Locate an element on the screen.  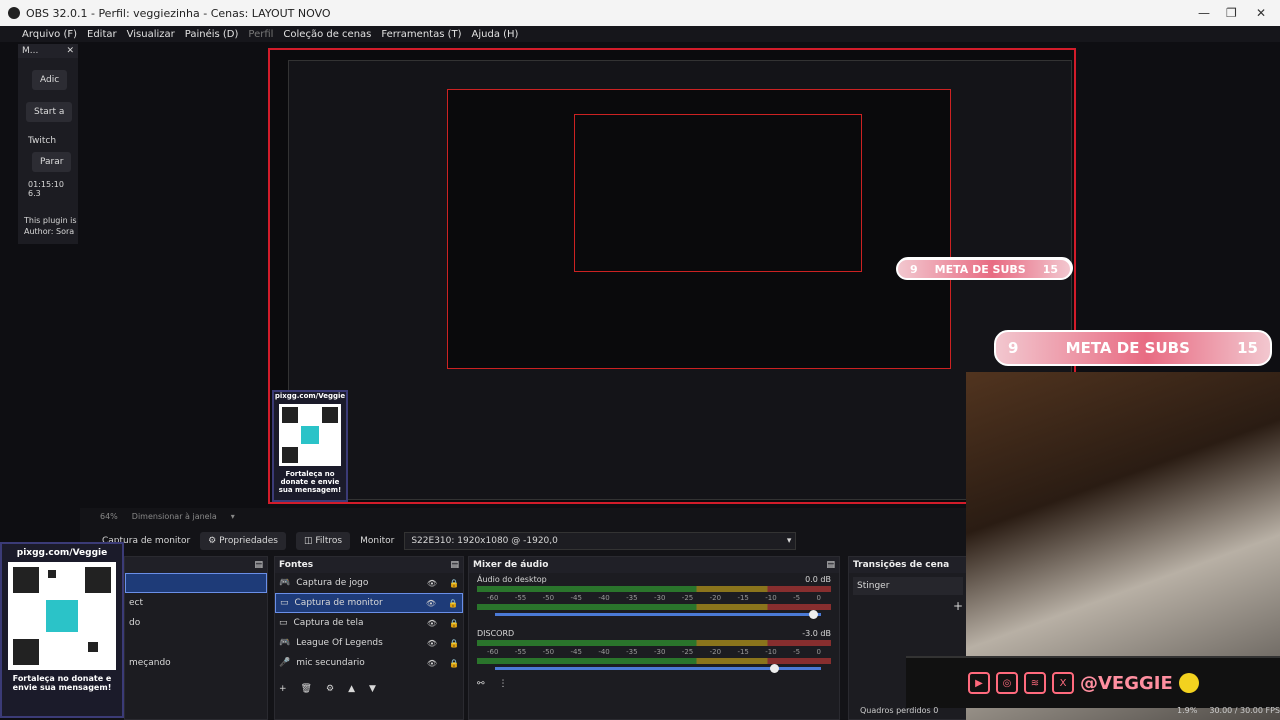
stop-button: Parar is located at coordinates (52, 162).